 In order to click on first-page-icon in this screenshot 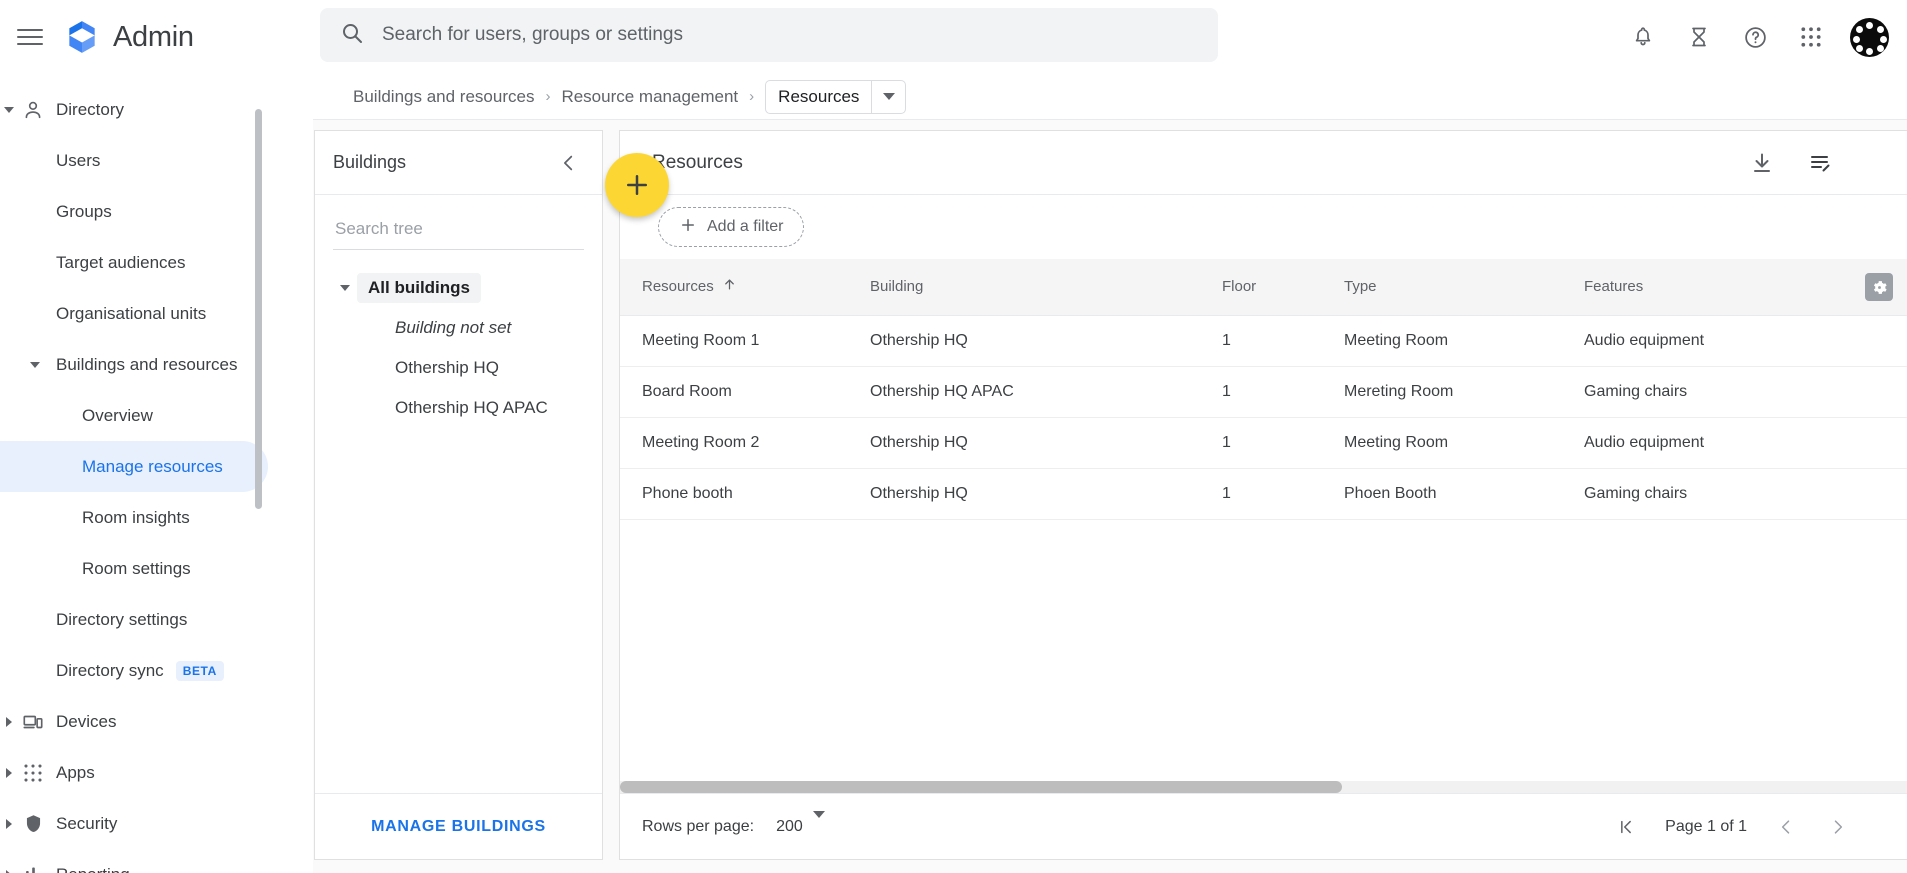, I will do `click(1626, 827)`.